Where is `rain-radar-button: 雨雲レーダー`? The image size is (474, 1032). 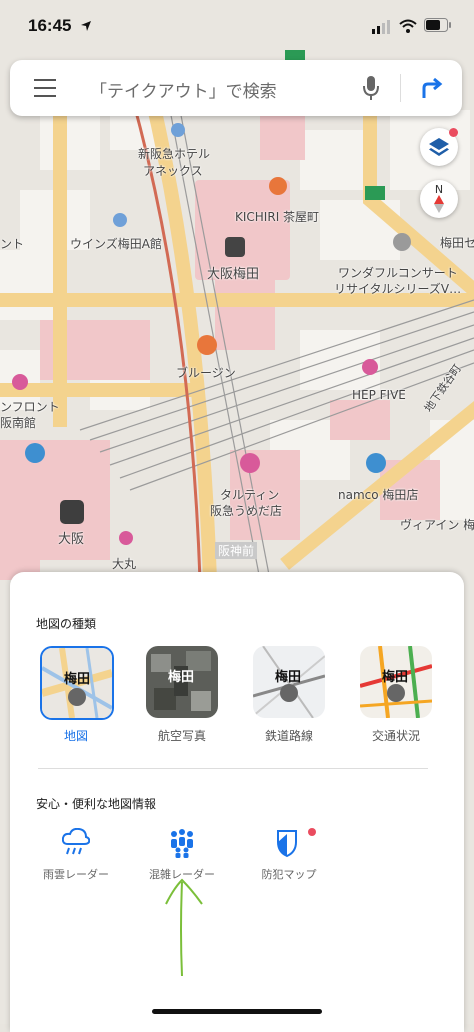
rain-radar-button: 雨雲レーダー is located at coordinates (76, 852).